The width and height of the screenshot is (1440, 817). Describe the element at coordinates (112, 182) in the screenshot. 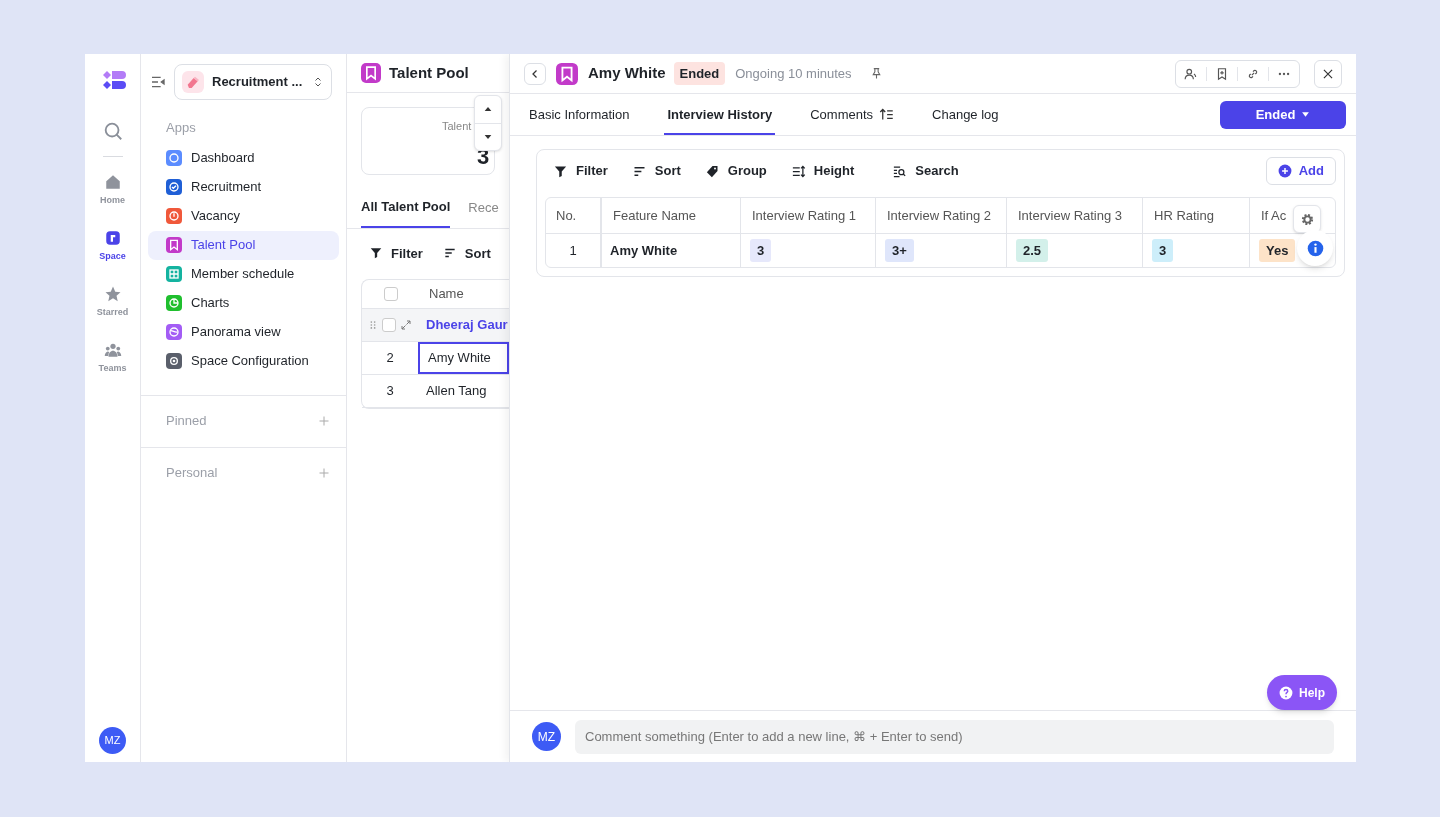

I see `home-icon` at that location.